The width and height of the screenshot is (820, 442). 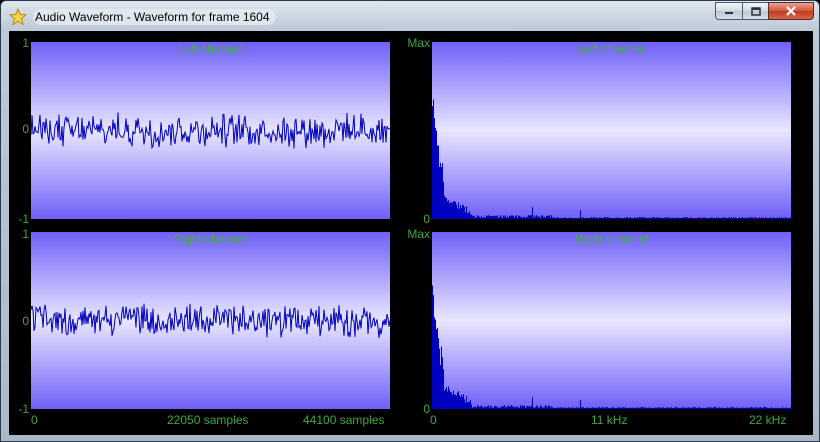 I want to click on waveform-left-ymax: 1, so click(x=25, y=43).